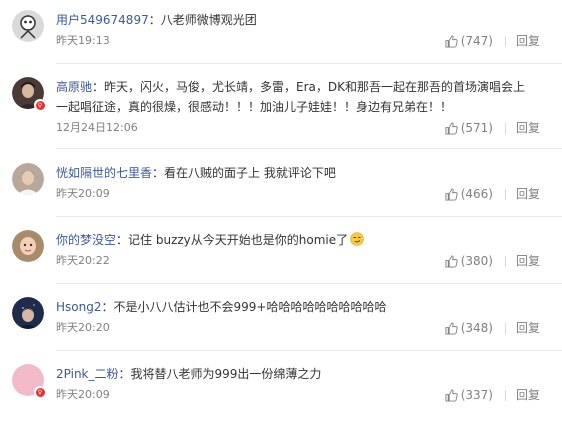 Image resolution: width=562 pixels, height=426 pixels. Describe the element at coordinates (208, 20) in the screenshot. I see `comment-text: 八老师微博观光团` at that location.